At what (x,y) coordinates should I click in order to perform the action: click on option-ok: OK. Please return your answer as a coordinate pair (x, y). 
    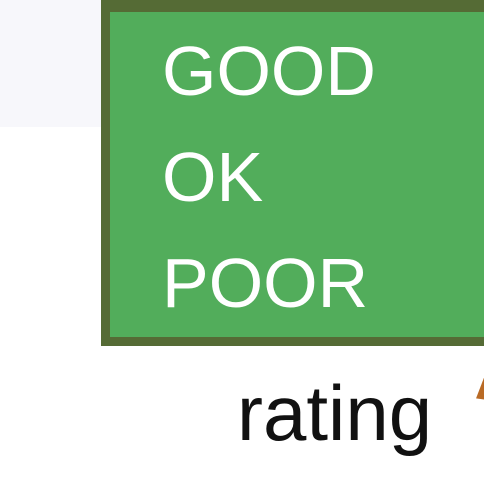
    Looking at the image, I should click on (213, 177).